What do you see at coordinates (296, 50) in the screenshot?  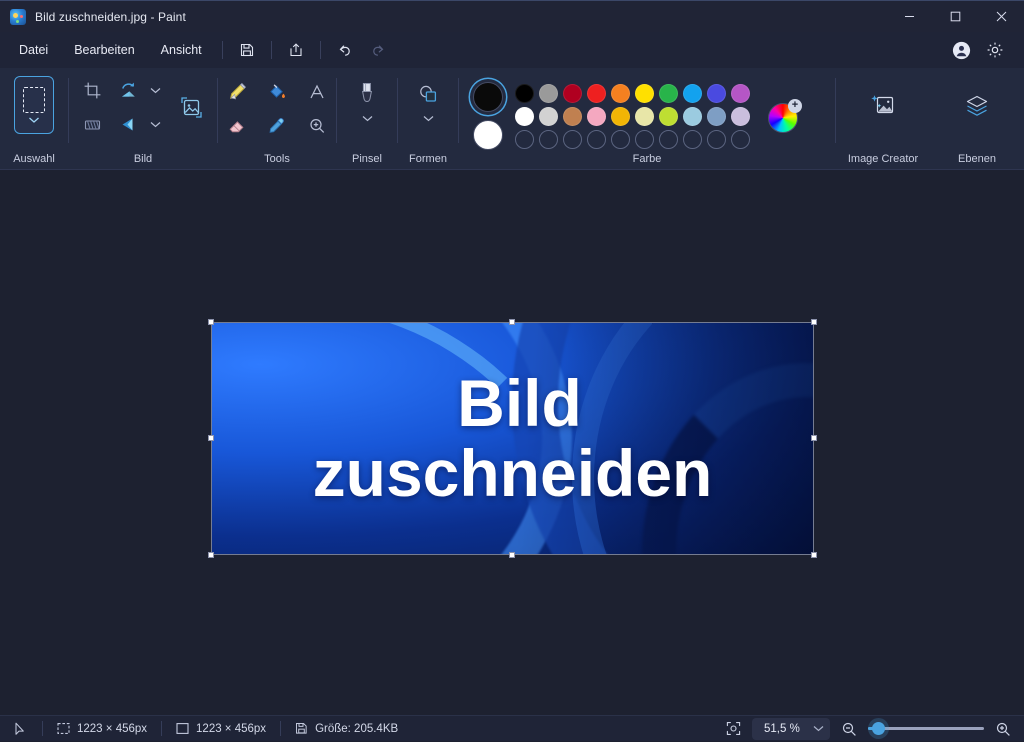 I see `share-icon` at bounding box center [296, 50].